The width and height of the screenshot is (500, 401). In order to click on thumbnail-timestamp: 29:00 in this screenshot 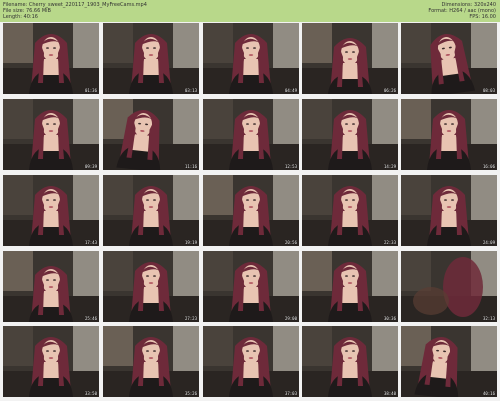, I will do `click(290, 318)`.